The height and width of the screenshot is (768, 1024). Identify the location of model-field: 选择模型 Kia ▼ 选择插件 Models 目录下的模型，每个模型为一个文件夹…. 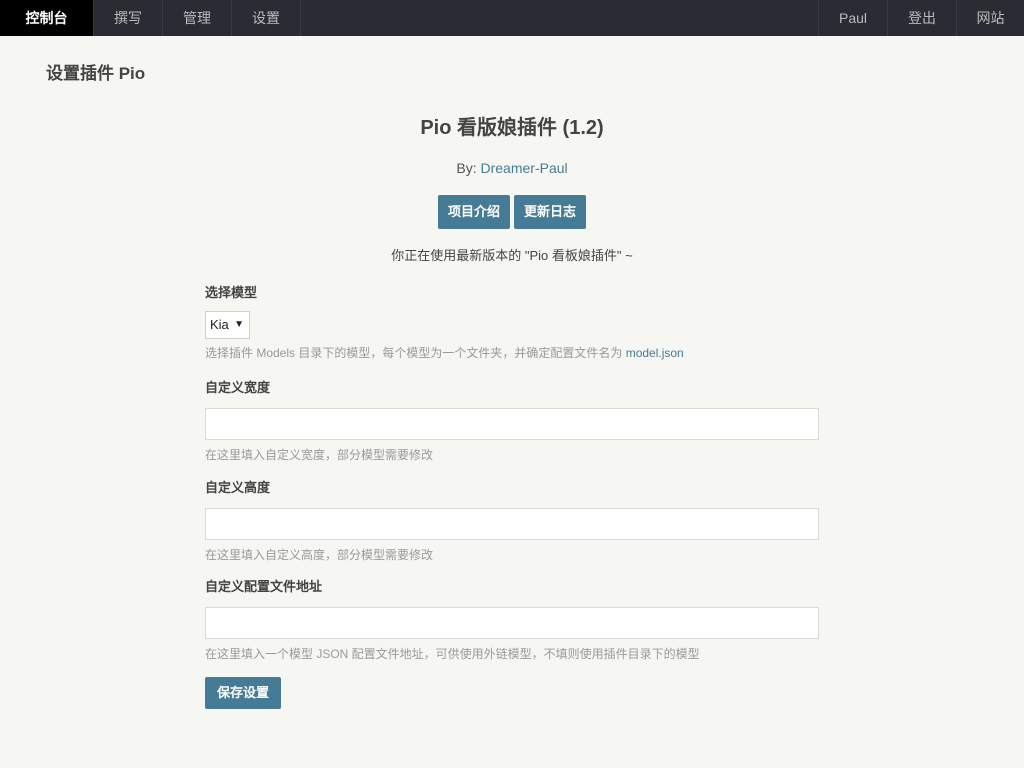
(512, 324).